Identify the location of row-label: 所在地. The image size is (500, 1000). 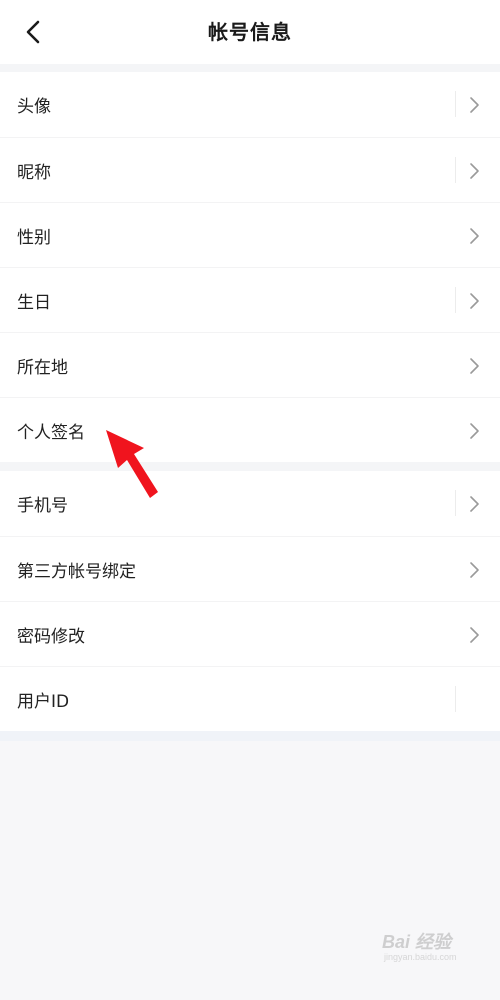
(42, 367).